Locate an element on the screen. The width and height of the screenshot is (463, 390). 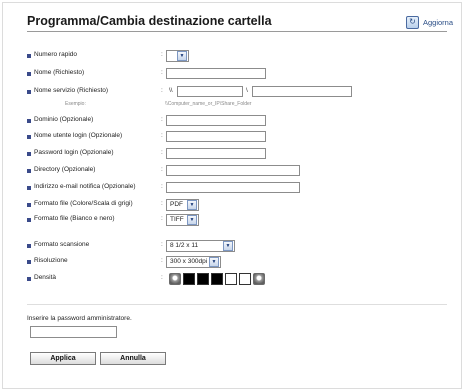
row-nome-servizio: Nome servizio (Richiesto) : \\ \ is located at coordinates (237, 93).